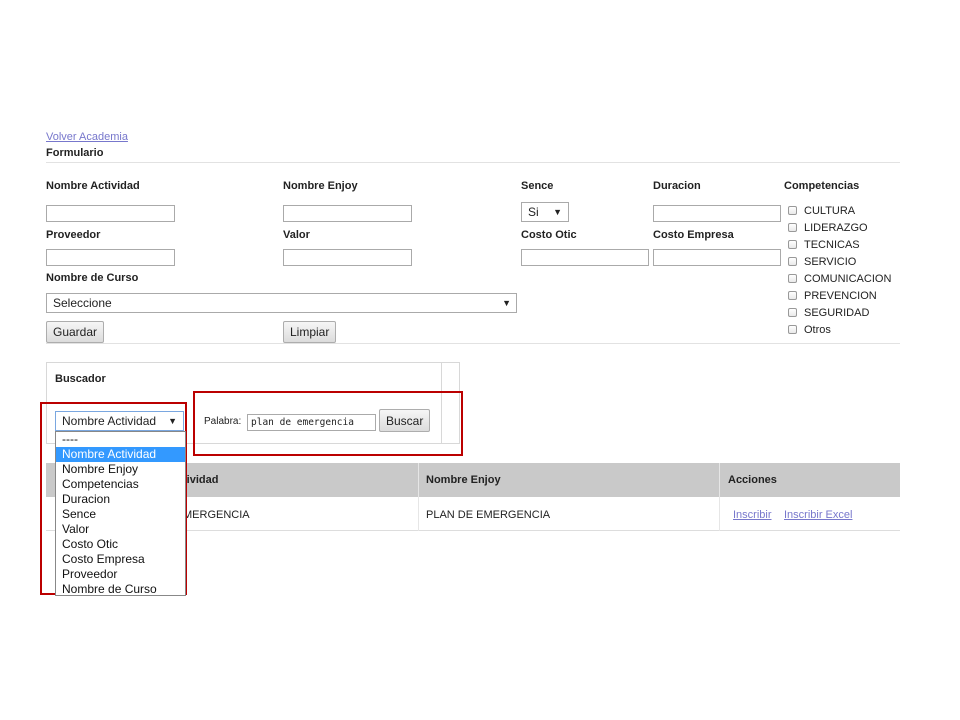  Describe the element at coordinates (717, 213) in the screenshot. I see `duracion-input` at that location.